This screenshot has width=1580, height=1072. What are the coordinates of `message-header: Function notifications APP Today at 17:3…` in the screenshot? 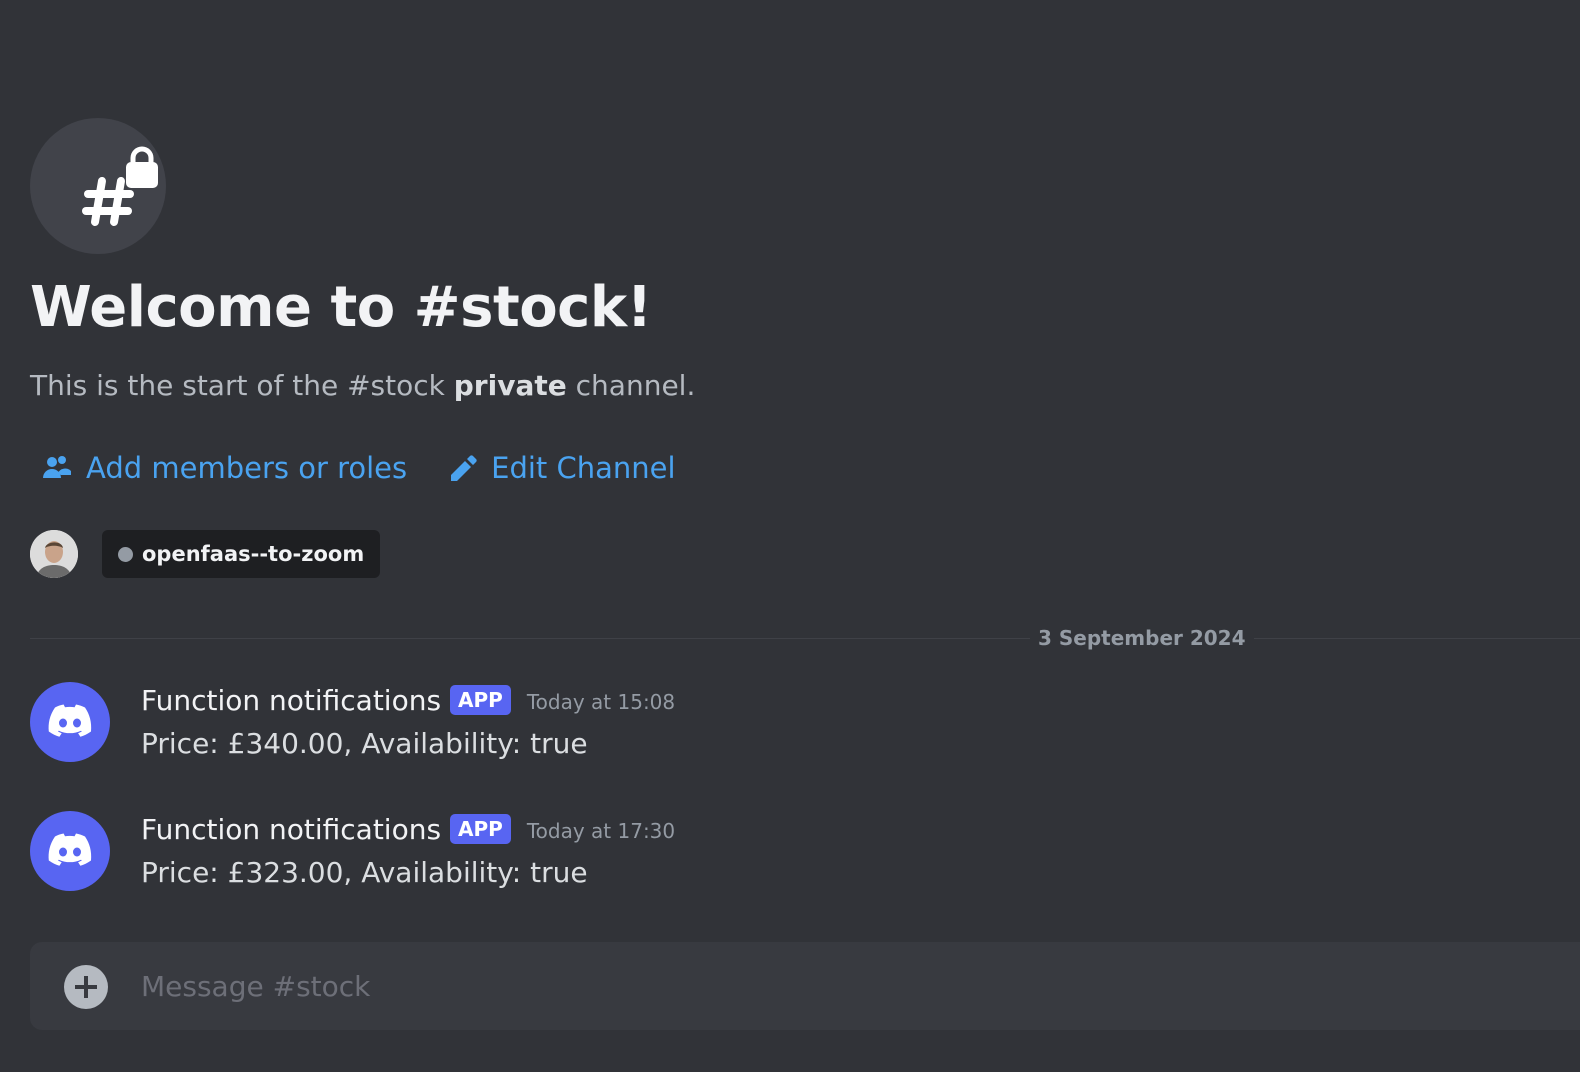 It's located at (408, 829).